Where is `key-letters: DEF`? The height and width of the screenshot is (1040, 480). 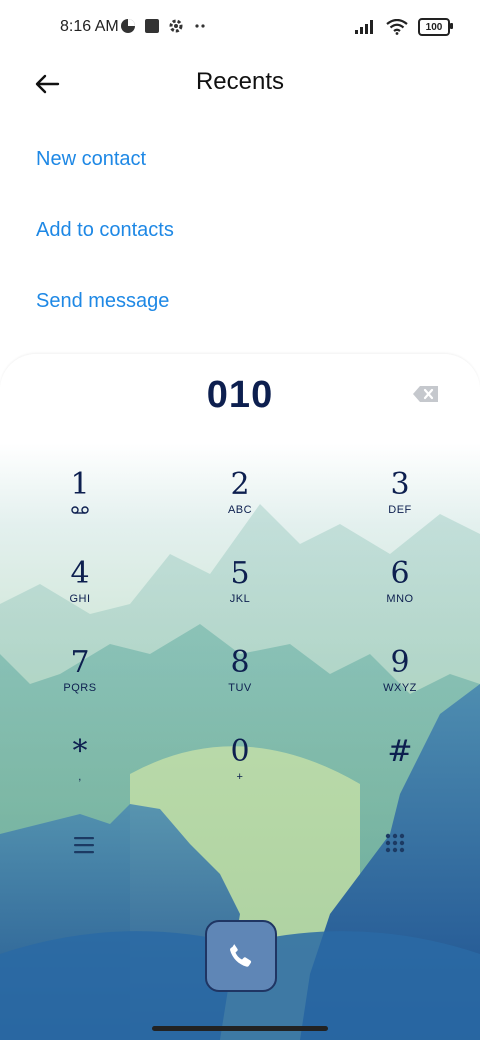 key-letters: DEF is located at coordinates (400, 510).